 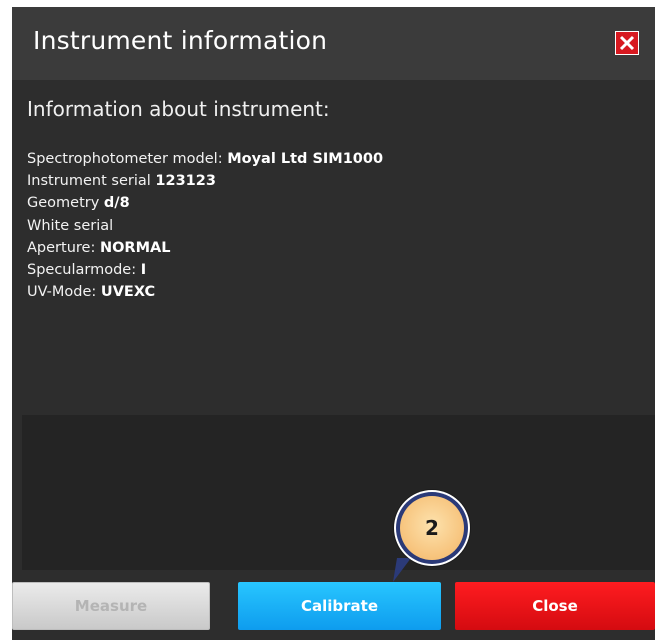 I want to click on row-value: d/8, so click(x=116, y=203).